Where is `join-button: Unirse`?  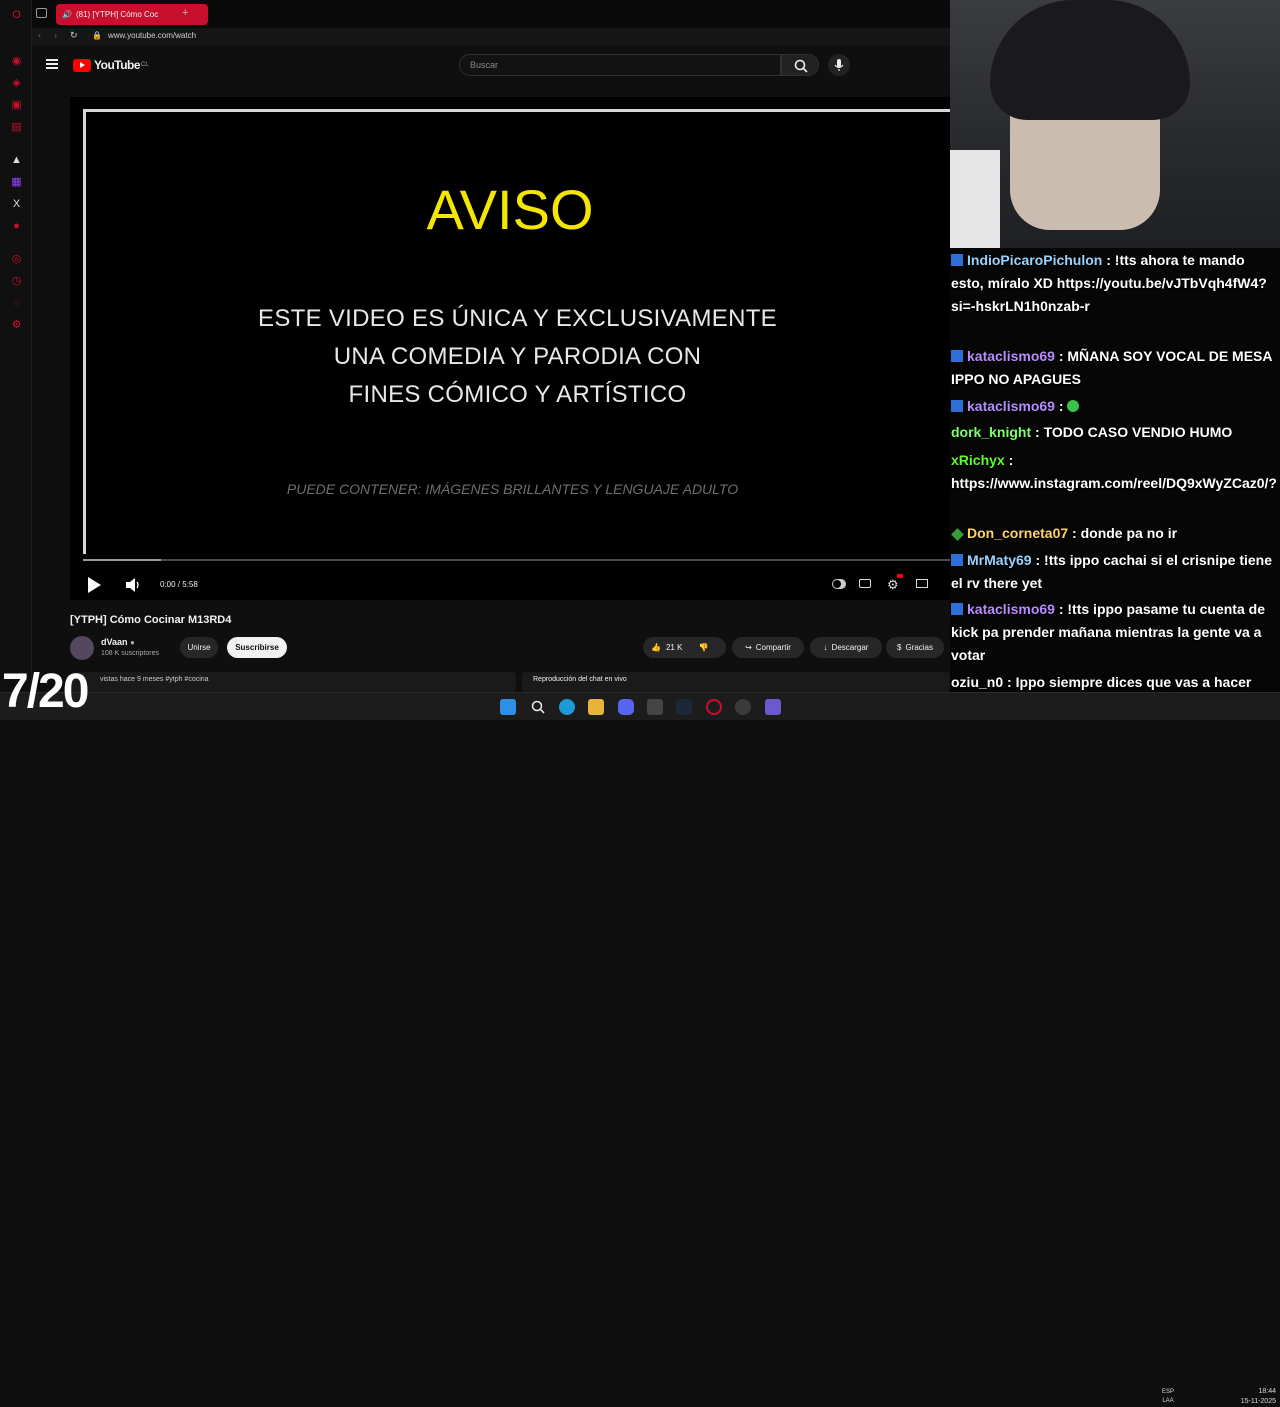
join-button: Unirse is located at coordinates (199, 647).